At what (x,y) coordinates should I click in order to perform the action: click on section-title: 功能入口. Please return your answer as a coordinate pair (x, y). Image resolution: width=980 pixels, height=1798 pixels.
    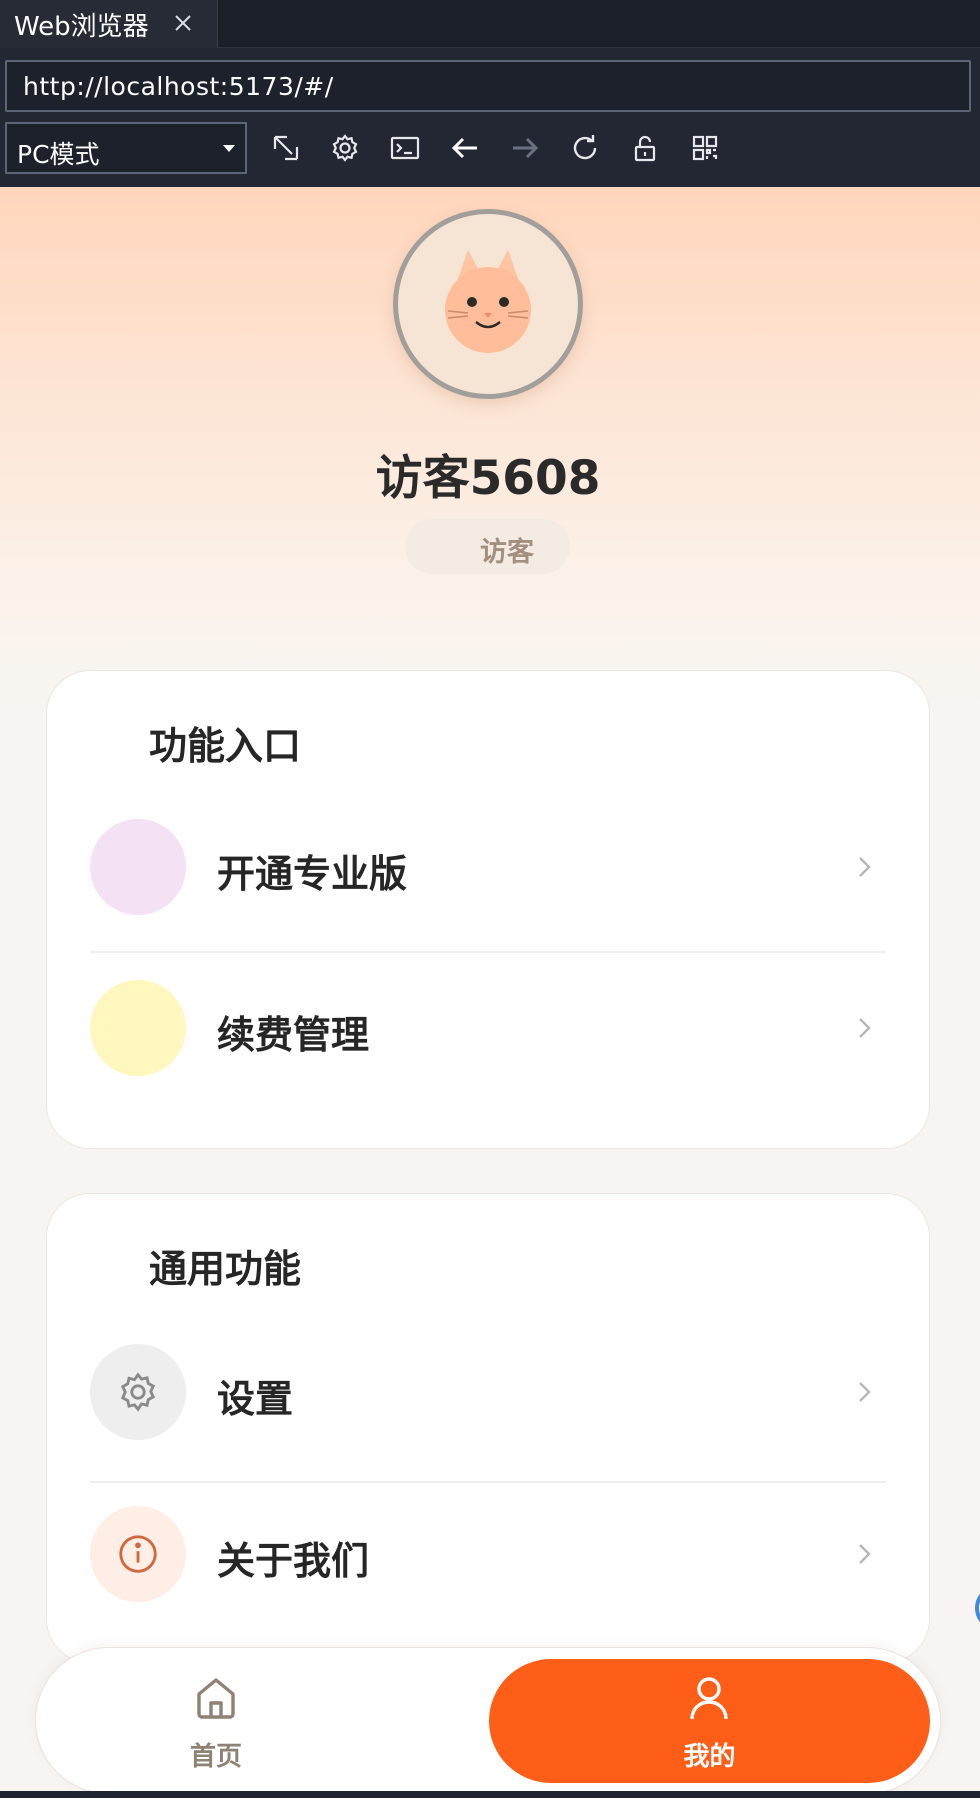
    Looking at the image, I should click on (225, 746).